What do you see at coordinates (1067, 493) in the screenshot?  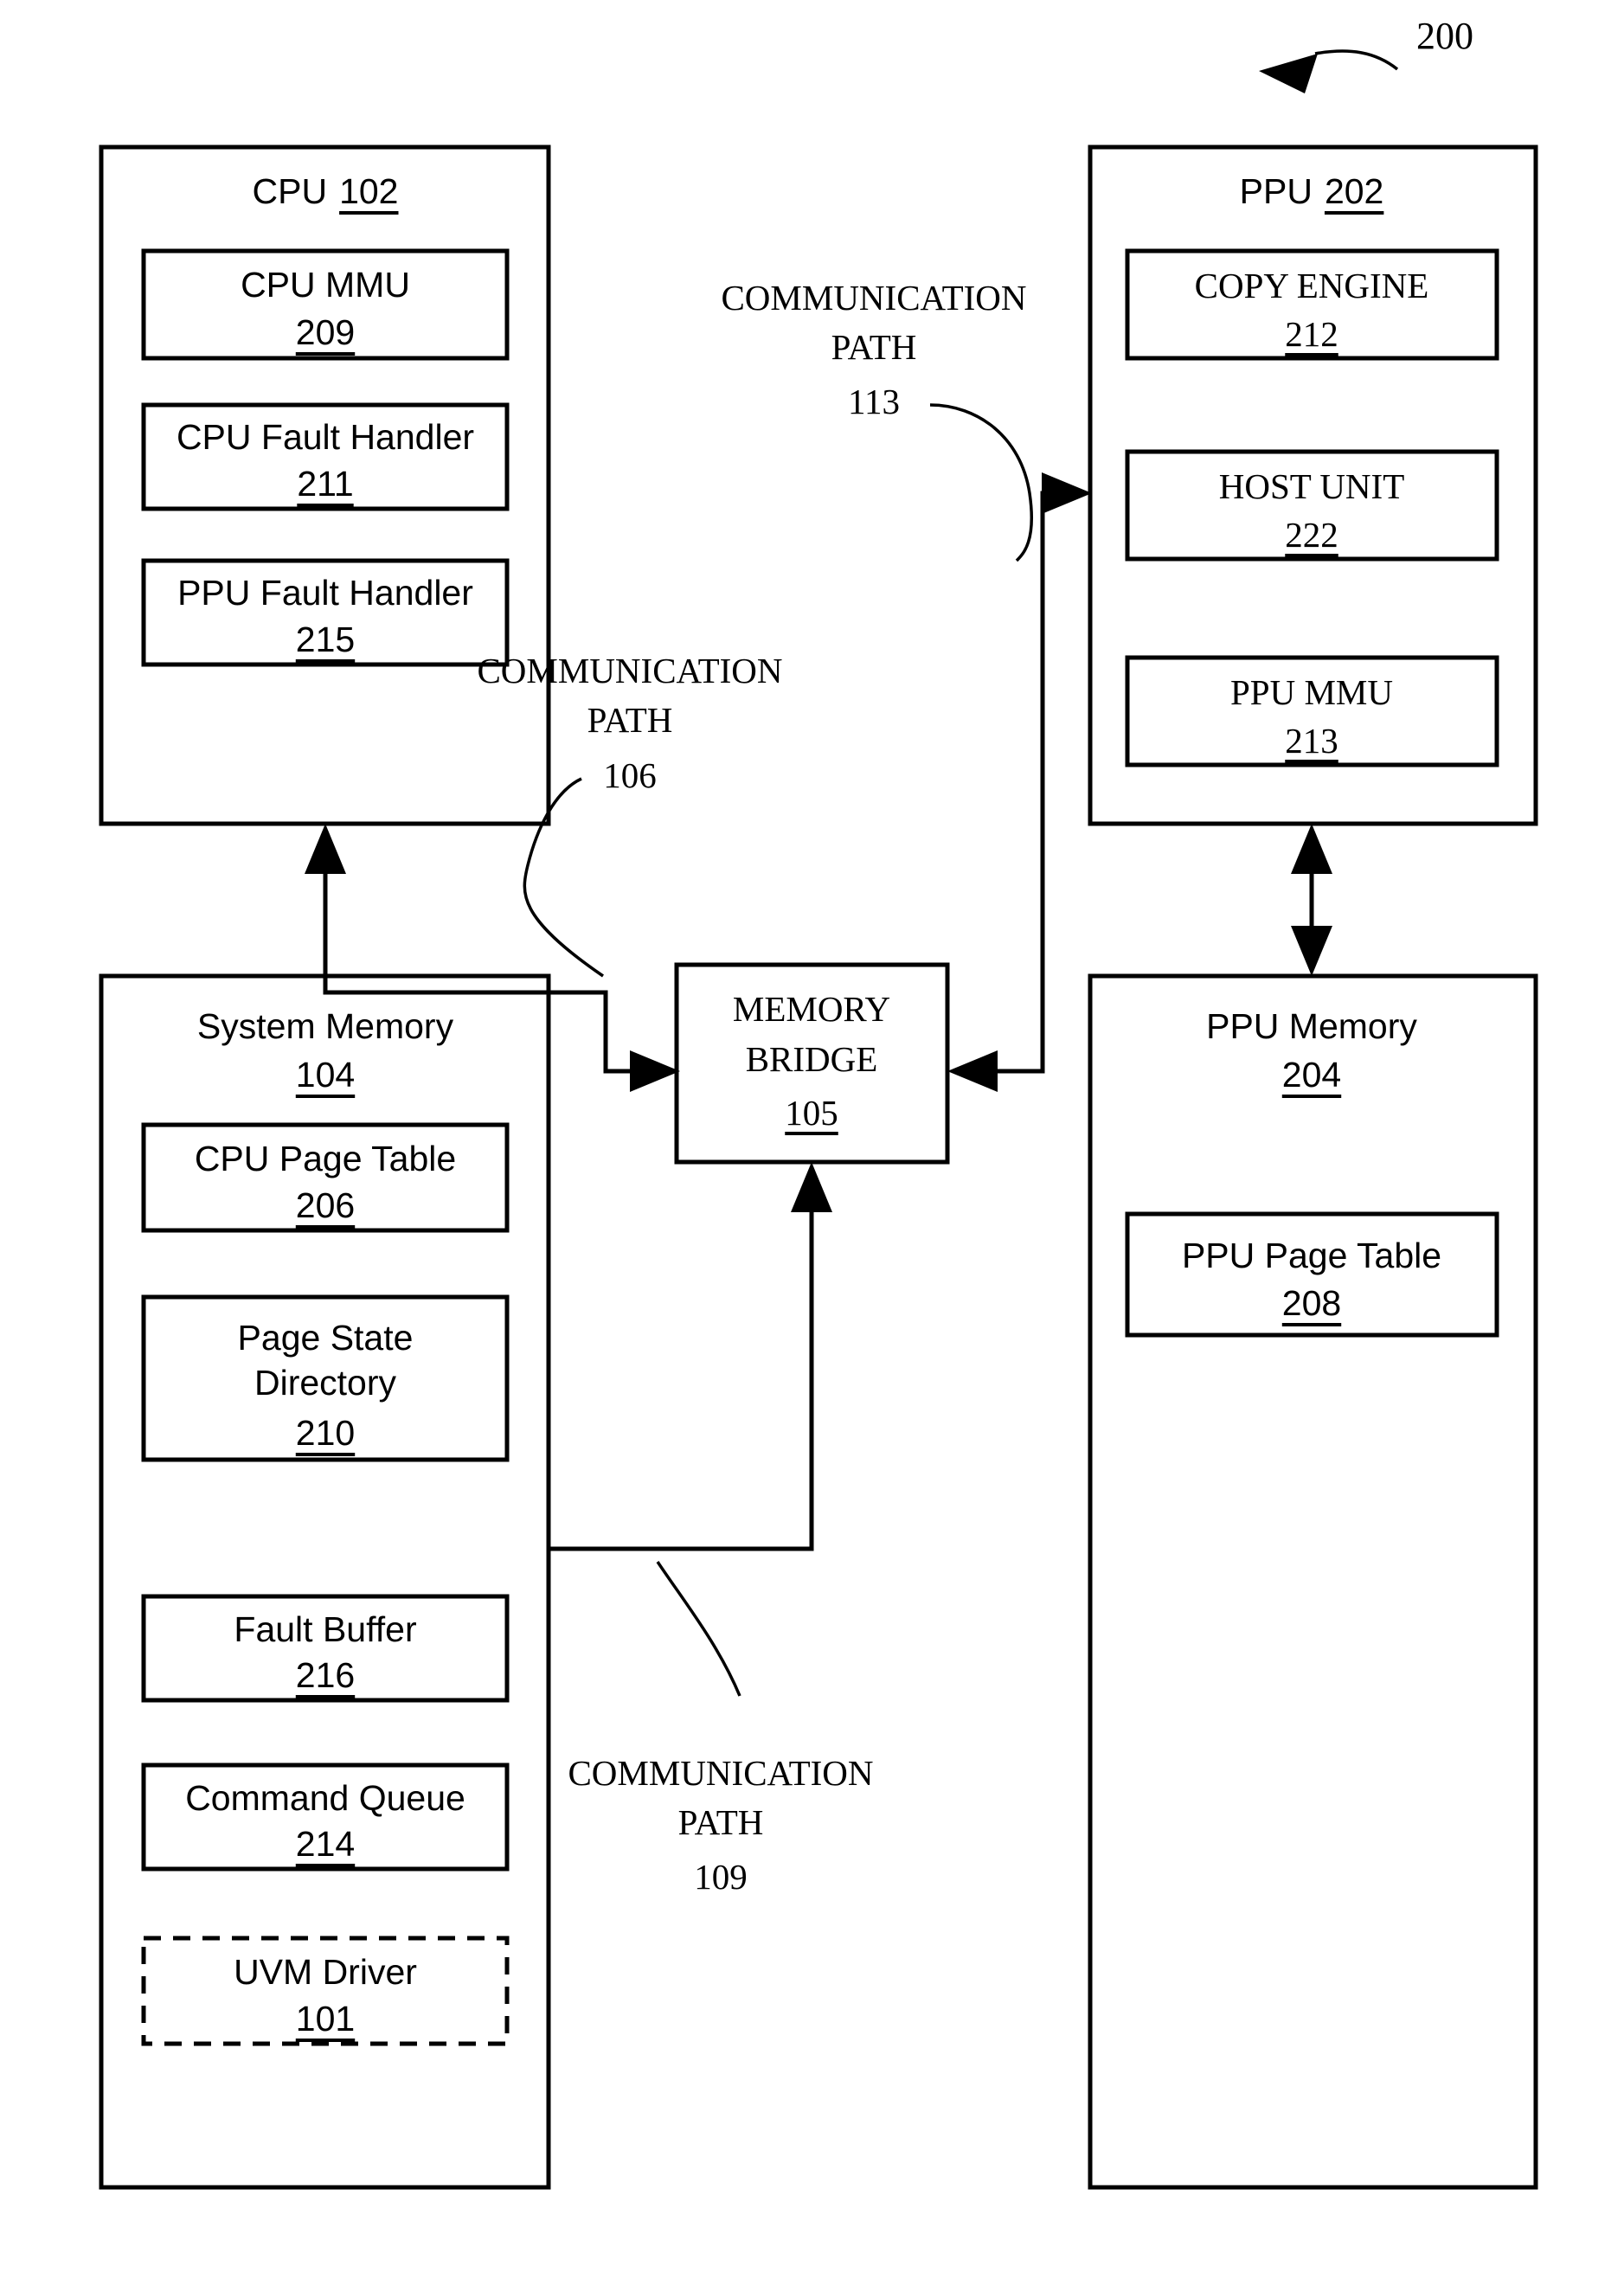 I see `arrowhead-into-ppu` at bounding box center [1067, 493].